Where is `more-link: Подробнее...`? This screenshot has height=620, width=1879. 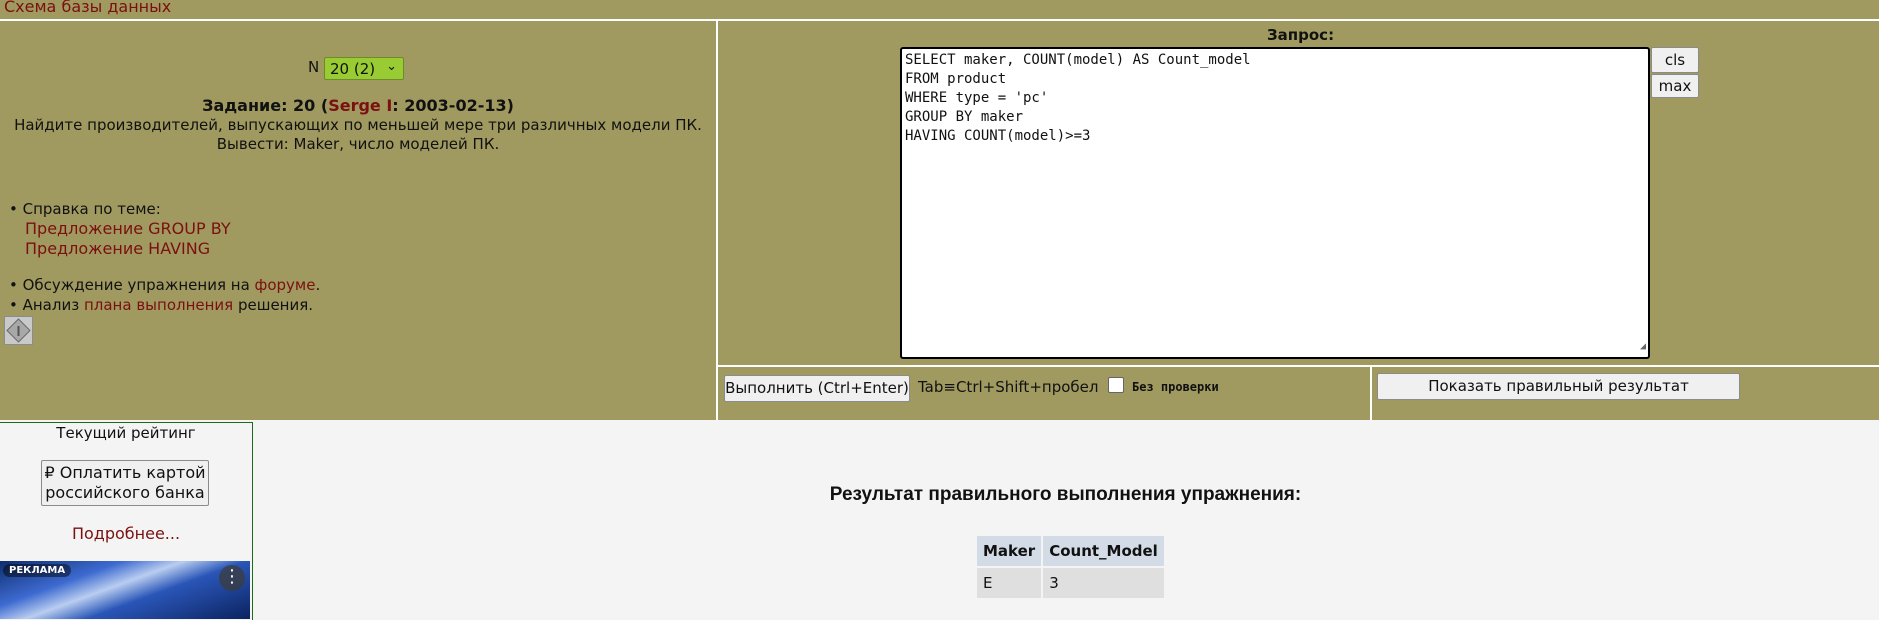 more-link: Подробнее... is located at coordinates (126, 533).